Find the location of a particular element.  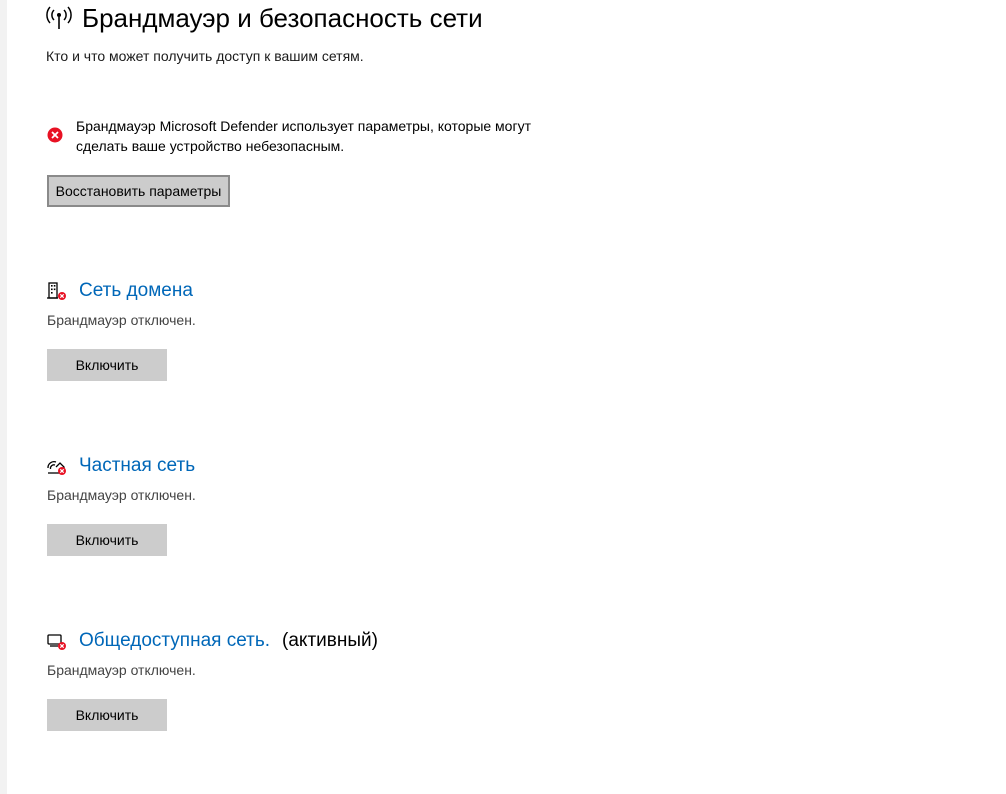

network-private-status: Брандмауэр отключен. is located at coordinates (121, 495).